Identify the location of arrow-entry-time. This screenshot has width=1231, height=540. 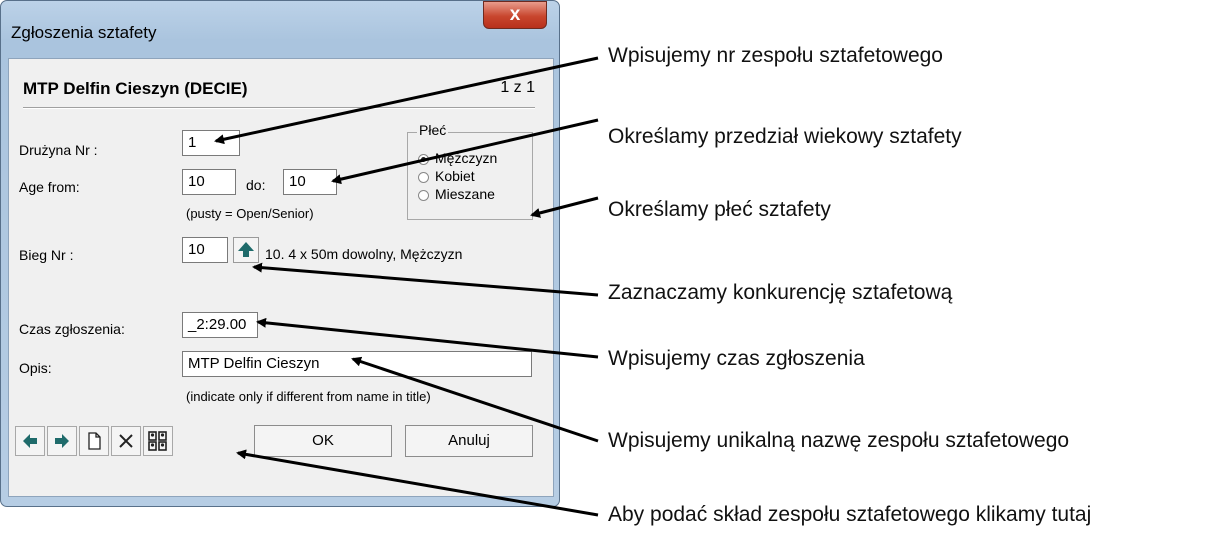
(427, 338).